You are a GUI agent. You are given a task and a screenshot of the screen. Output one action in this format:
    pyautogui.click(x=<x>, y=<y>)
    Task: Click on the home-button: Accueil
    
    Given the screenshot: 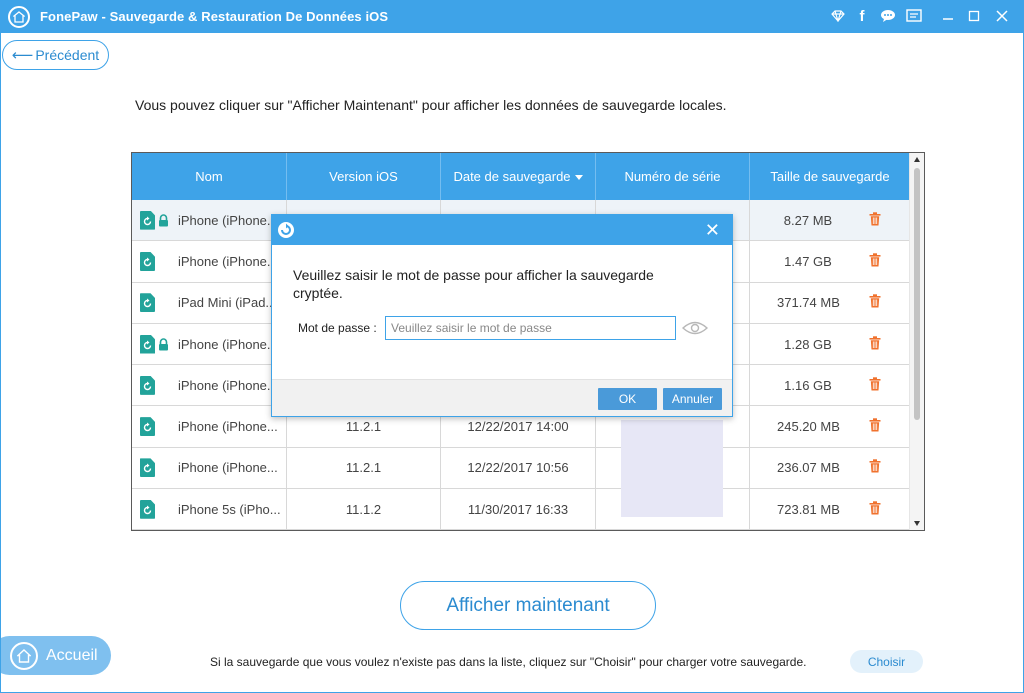 What is the action you would take?
    pyautogui.click(x=55, y=655)
    